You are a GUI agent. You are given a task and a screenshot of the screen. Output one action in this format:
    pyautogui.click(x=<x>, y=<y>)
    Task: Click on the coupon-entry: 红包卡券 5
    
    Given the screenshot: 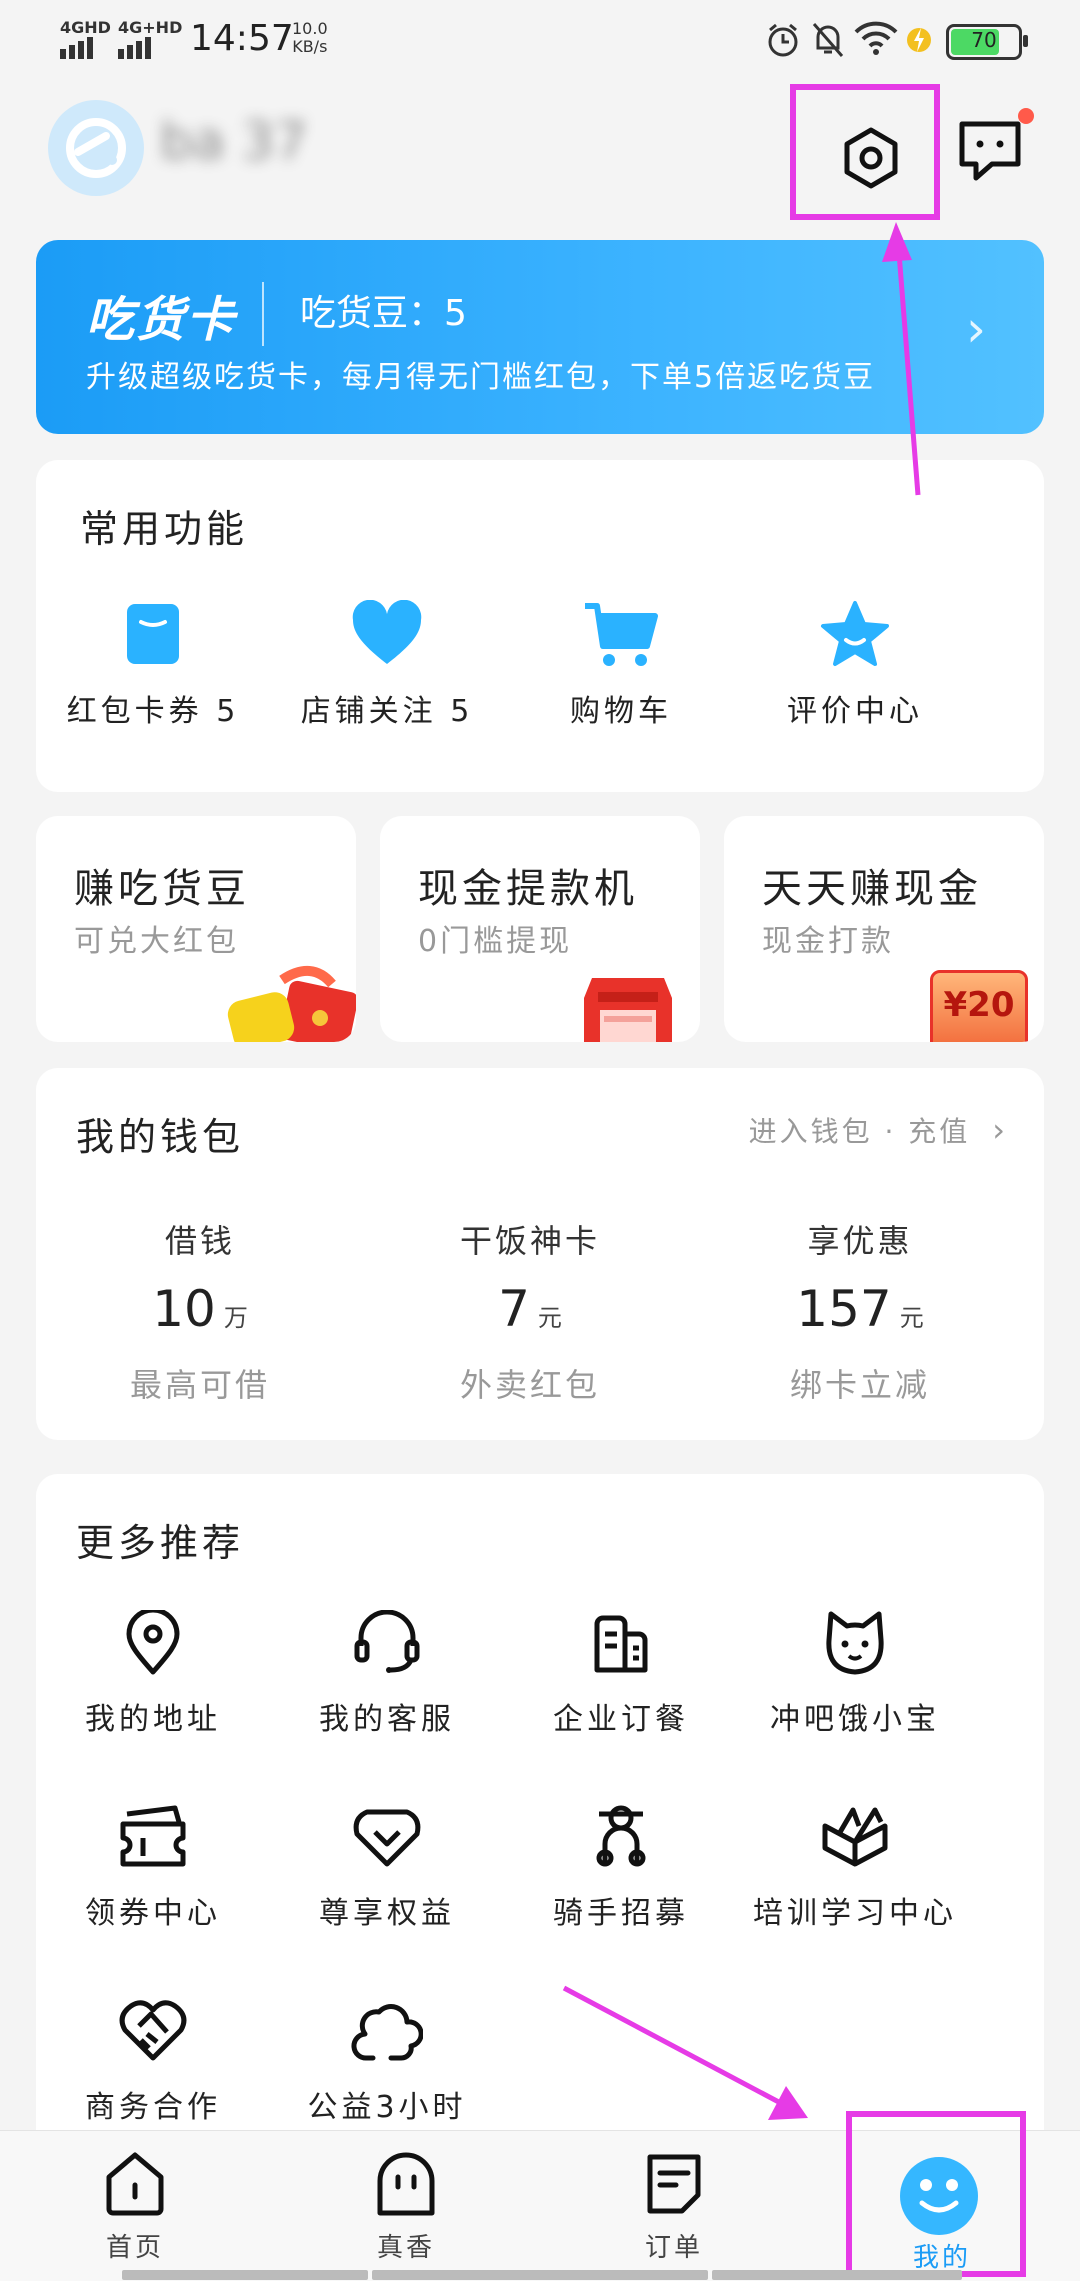 What is the action you would take?
    pyautogui.click(x=153, y=665)
    